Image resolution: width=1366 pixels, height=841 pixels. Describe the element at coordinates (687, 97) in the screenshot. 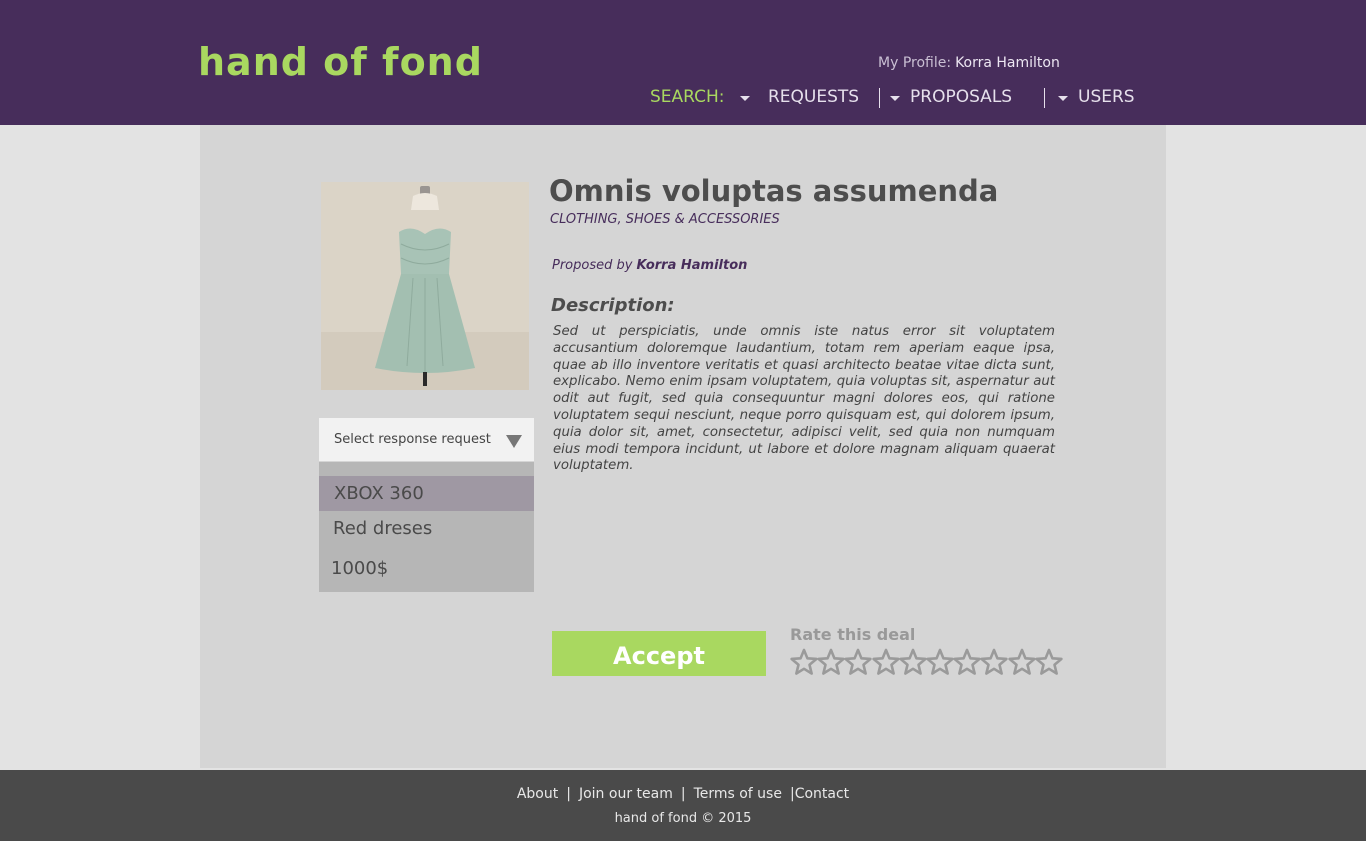

I see `nav-search-label: SEARCH:` at that location.